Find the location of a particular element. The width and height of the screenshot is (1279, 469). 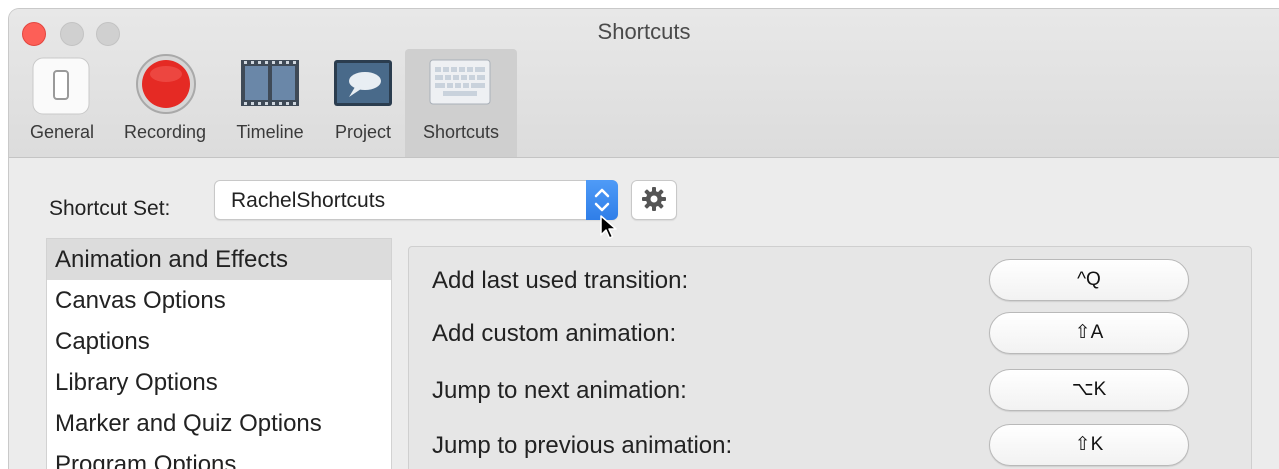

toolbar-label-shortcuts: Shortcuts is located at coordinates (461, 132).